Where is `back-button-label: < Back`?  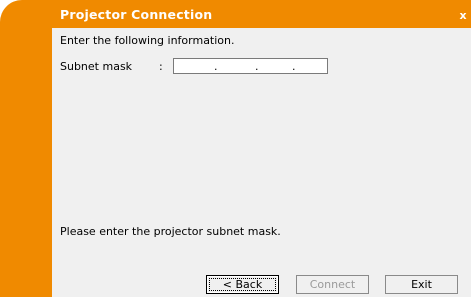 back-button-label: < Back is located at coordinates (242, 284).